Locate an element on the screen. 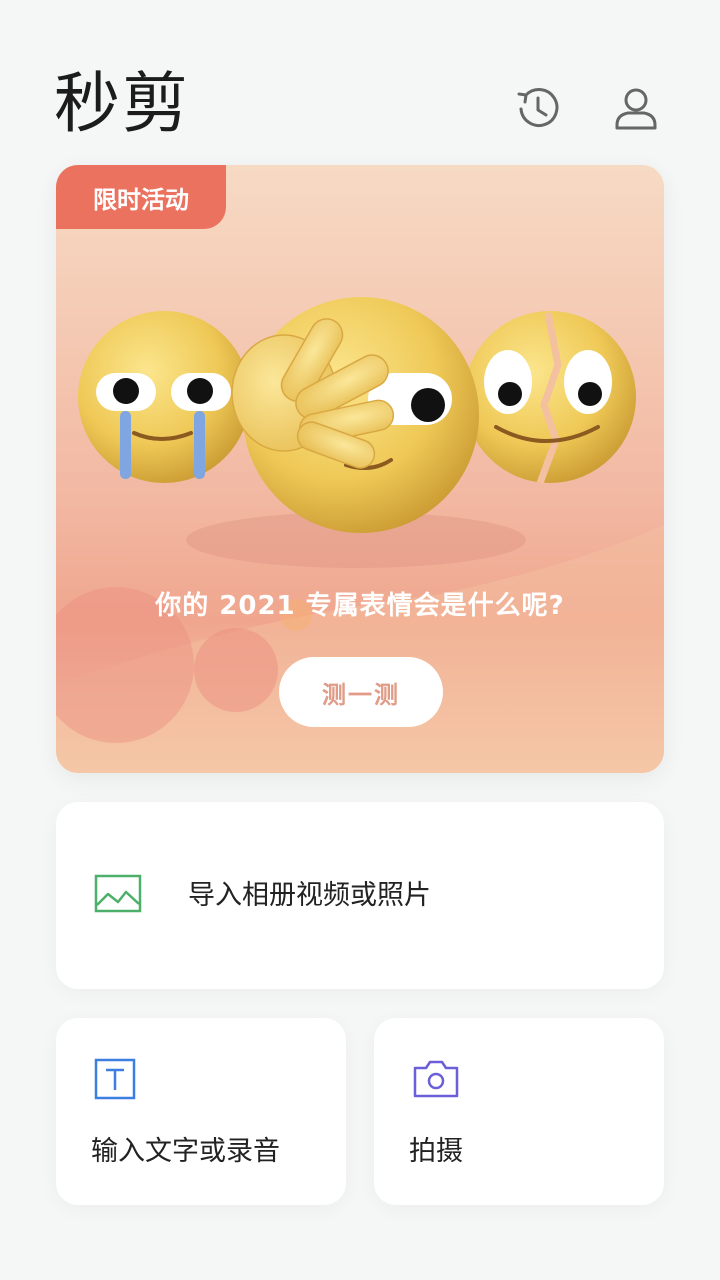 Image resolution: width=720 pixels, height=1280 pixels. text-or-voice-label: 输入文字或录音 is located at coordinates (185, 1151).